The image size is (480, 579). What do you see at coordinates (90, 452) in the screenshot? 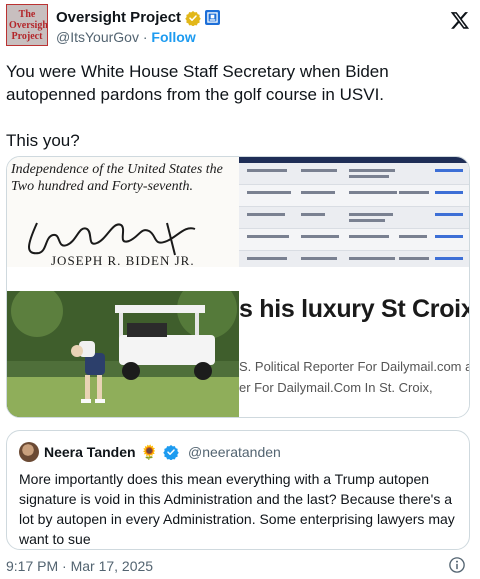
I see `quoted-author-name: Neera Tanden` at bounding box center [90, 452].